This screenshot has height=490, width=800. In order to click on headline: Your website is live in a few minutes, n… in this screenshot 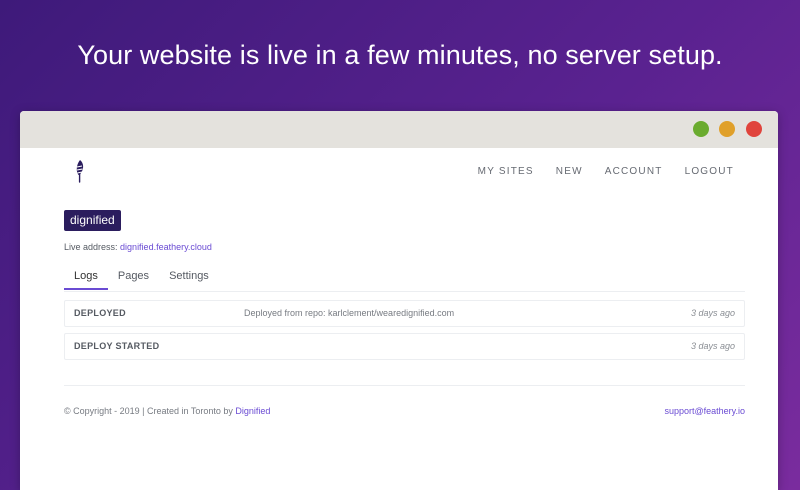, I will do `click(400, 55)`.